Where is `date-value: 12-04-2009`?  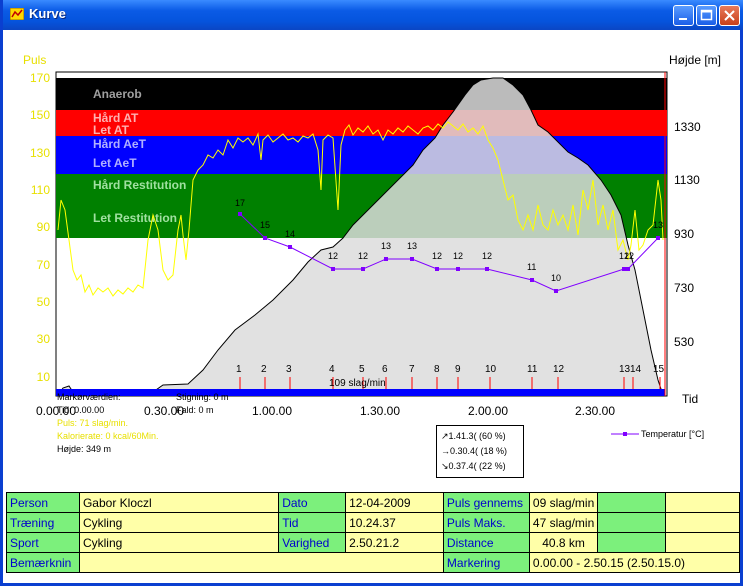
date-value: 12-04-2009 is located at coordinates (394, 502).